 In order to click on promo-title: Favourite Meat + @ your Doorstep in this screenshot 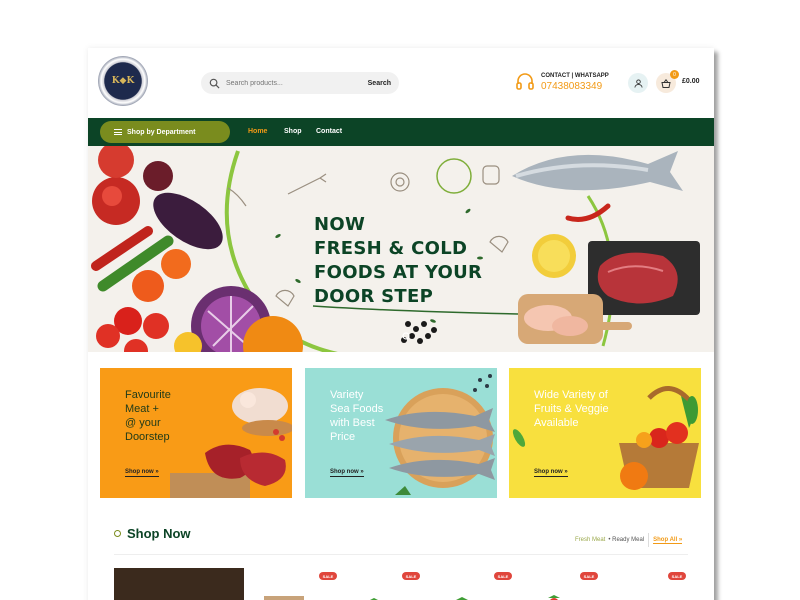, I will do `click(148, 416)`.